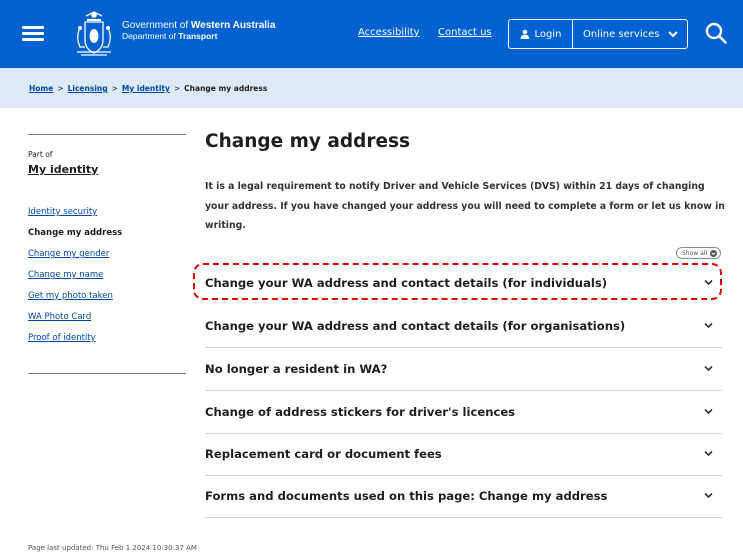 This screenshot has height=552, width=743. Describe the element at coordinates (70, 296) in the screenshot. I see `sidebar-item-label: Get my photo taken` at that location.